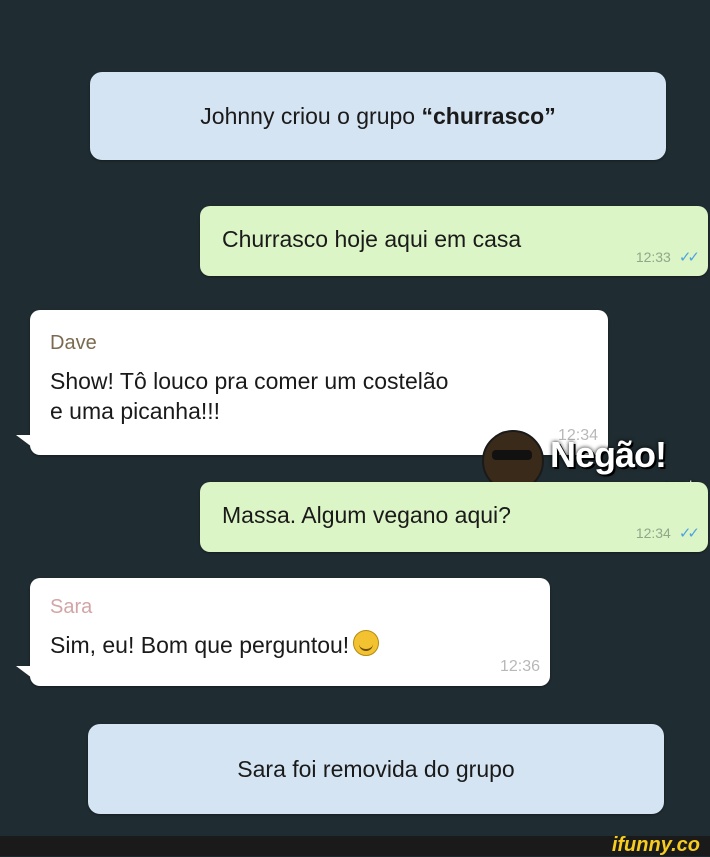  Describe the element at coordinates (656, 845) in the screenshot. I see `ifunny-logo: ifunny.co` at that location.